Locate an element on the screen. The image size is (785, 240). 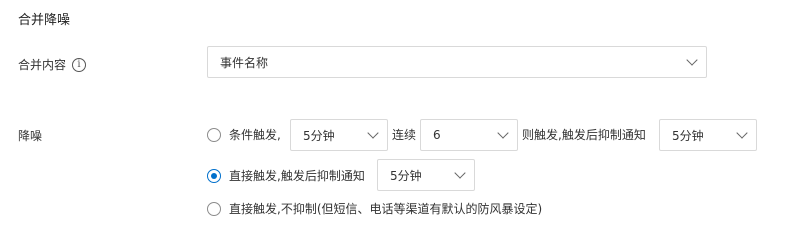
merge-content-select-value: 事件名称 is located at coordinates (244, 62).